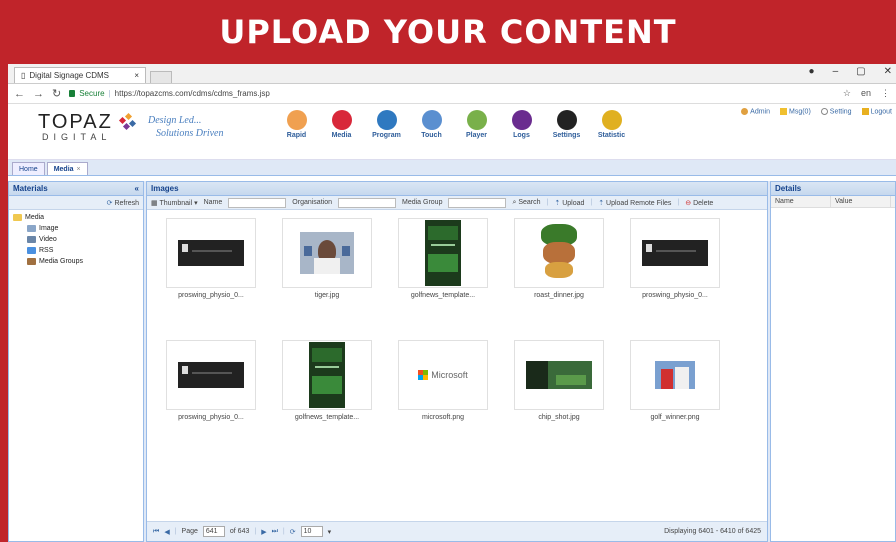 This screenshot has width=896, height=542. I want to click on details-panel: Details Name Value, so click(833, 361).